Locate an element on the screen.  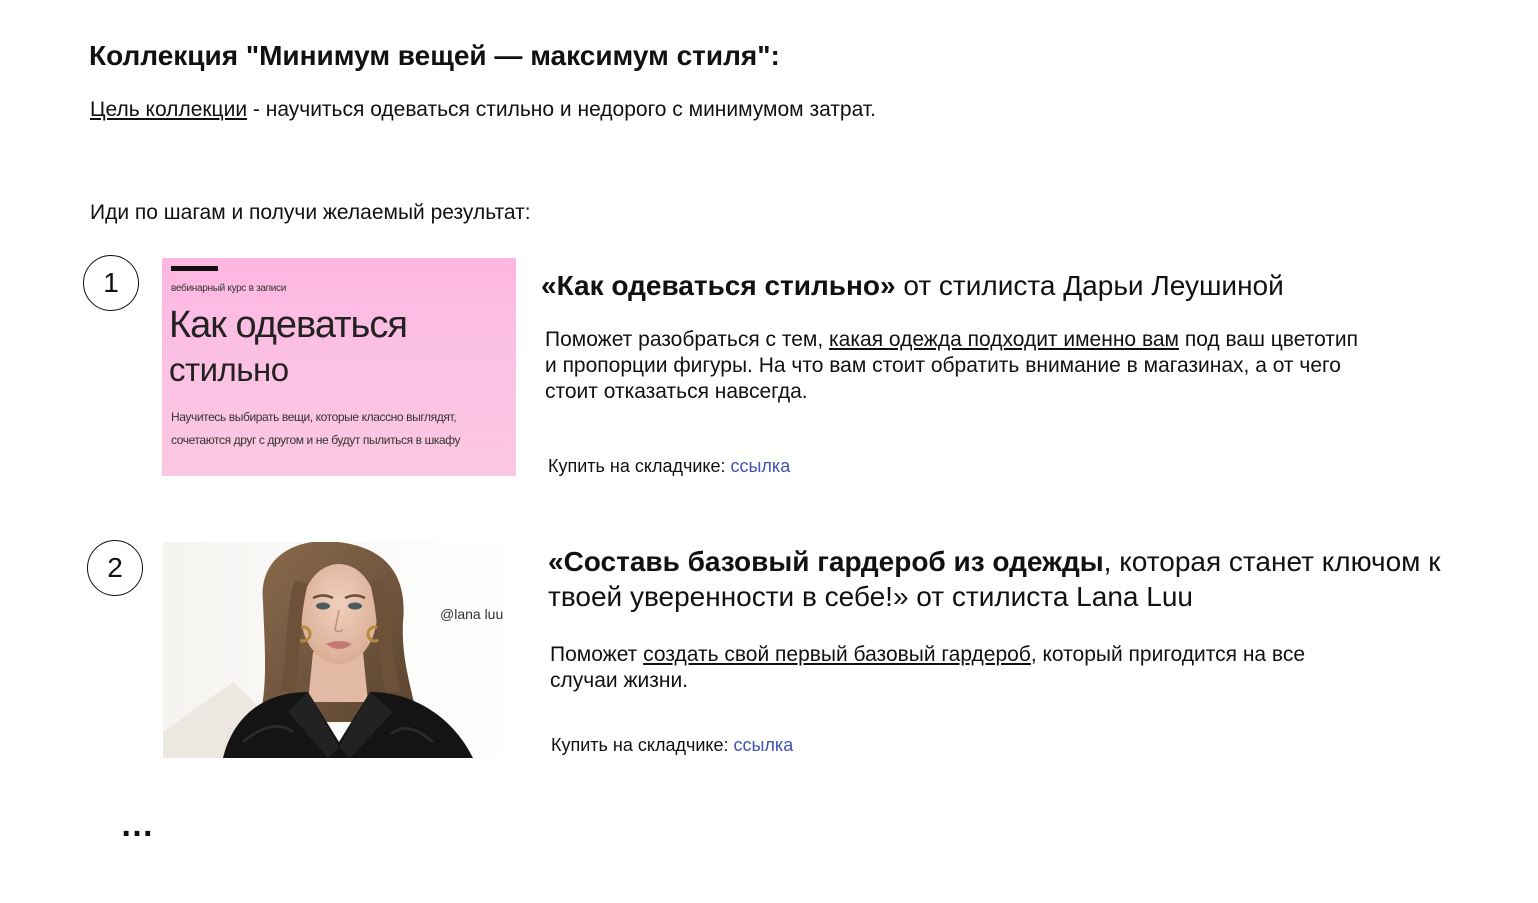
desc-text: Поможет разобраться с тем, is located at coordinates (687, 339).